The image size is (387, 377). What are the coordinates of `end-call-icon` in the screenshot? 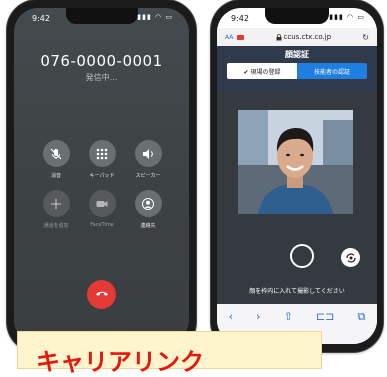 It's located at (102, 295).